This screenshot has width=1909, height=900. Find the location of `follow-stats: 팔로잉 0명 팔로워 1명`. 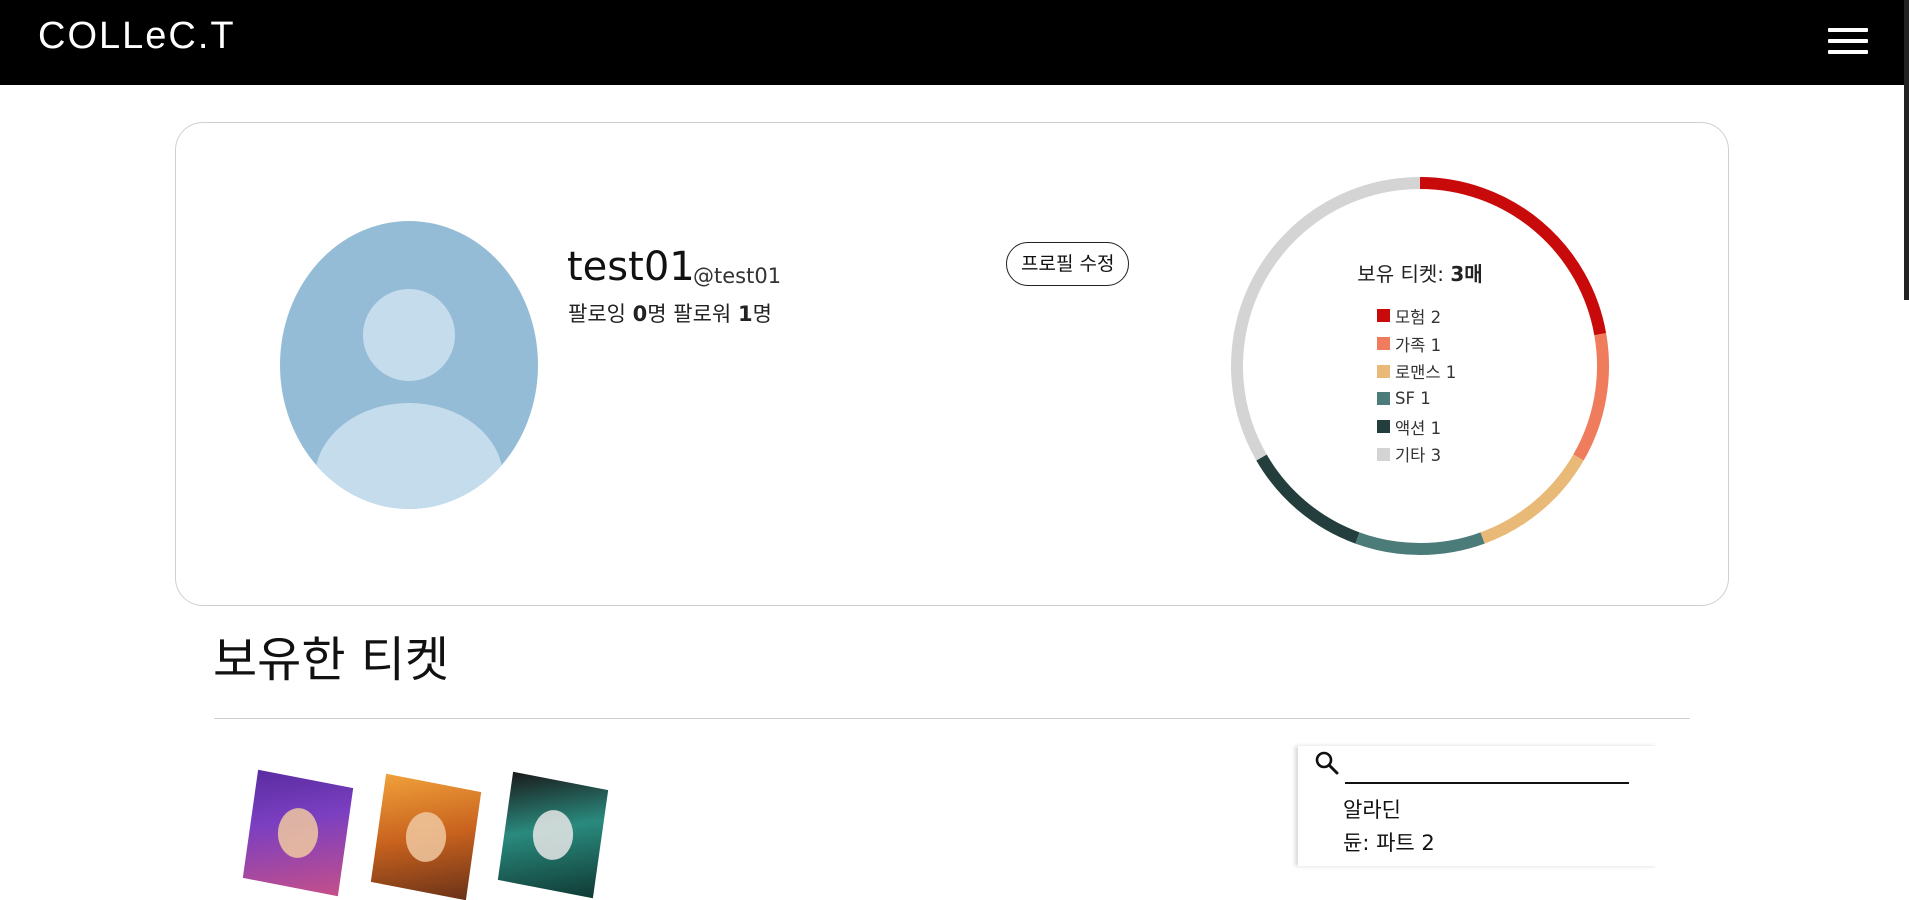

follow-stats: 팔로잉 0명 팔로워 1명 is located at coordinates (670, 314).